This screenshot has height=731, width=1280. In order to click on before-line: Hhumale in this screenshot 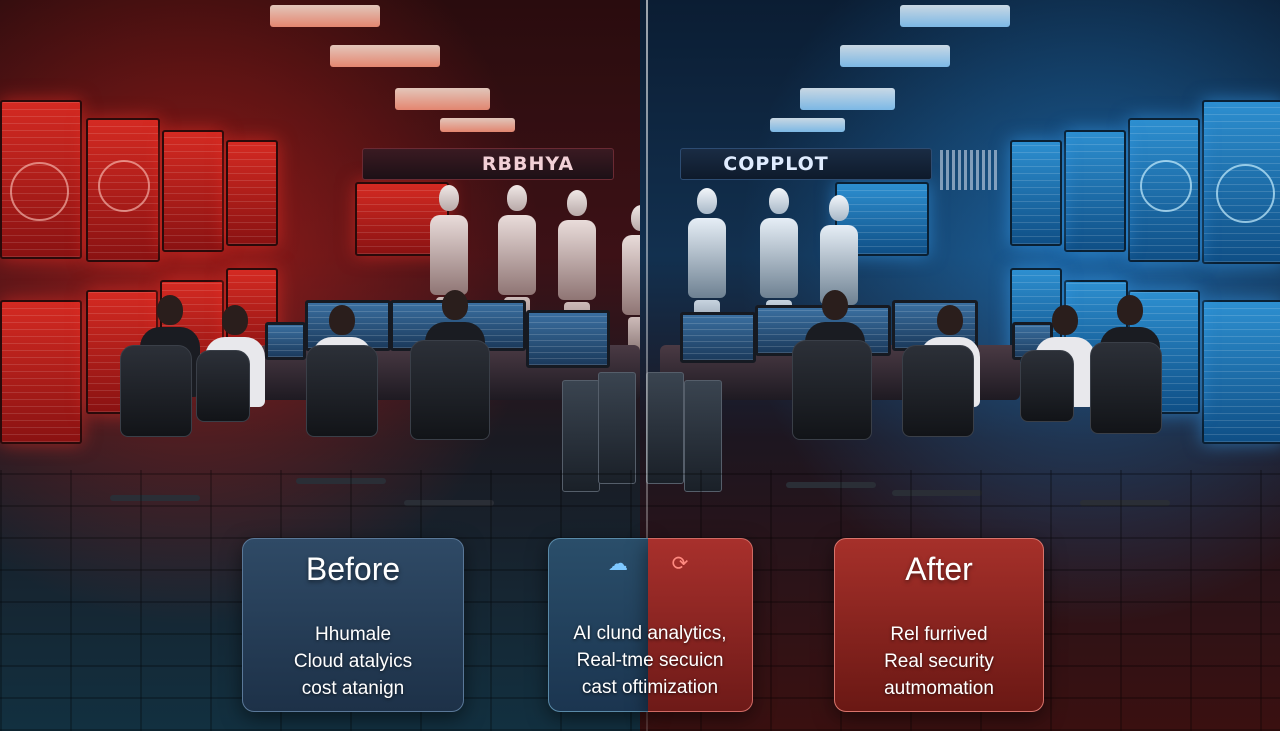, I will do `click(353, 634)`.